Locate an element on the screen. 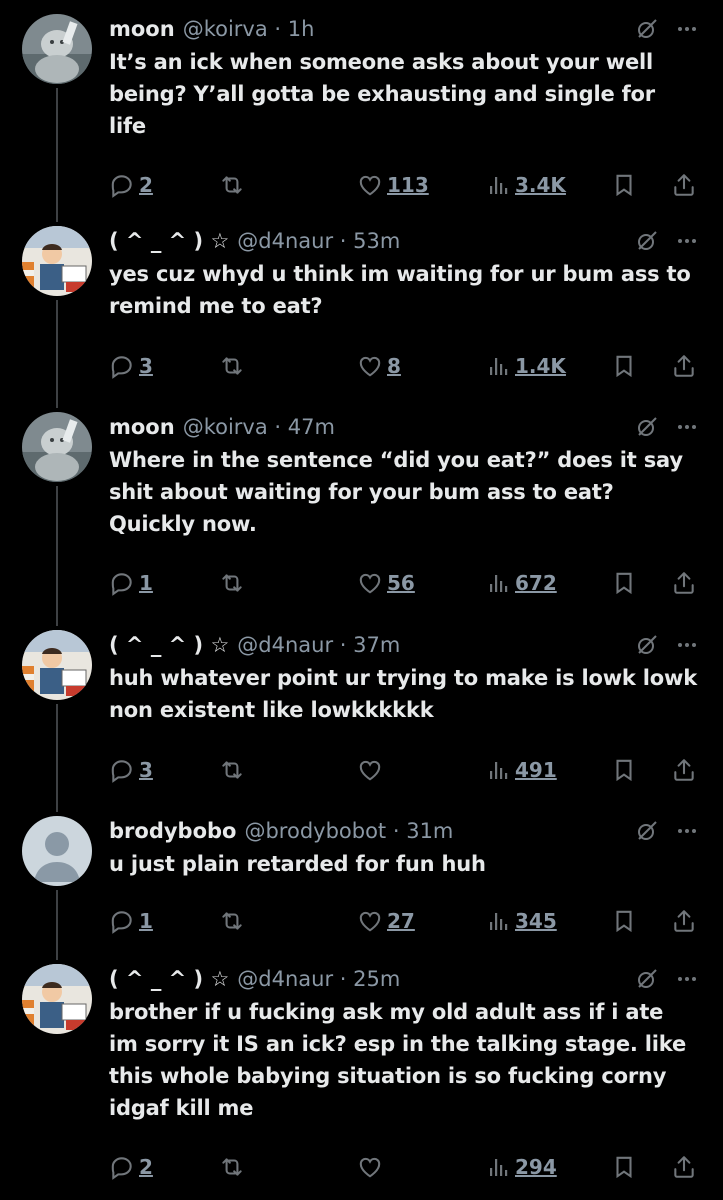  handle-text: @brodybobot is located at coordinates (315, 831).